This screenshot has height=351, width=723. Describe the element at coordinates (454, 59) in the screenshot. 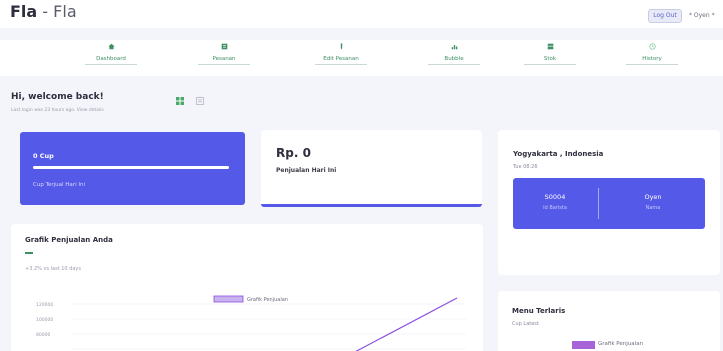

I see `nav-label: Bubble` at that location.